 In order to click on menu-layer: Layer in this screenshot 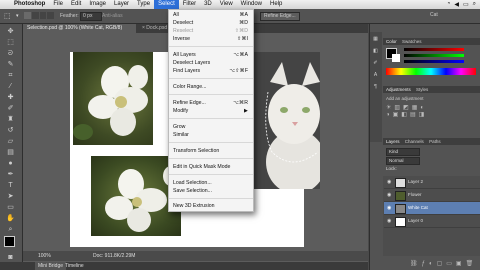, I will do `click(121, 4)`.